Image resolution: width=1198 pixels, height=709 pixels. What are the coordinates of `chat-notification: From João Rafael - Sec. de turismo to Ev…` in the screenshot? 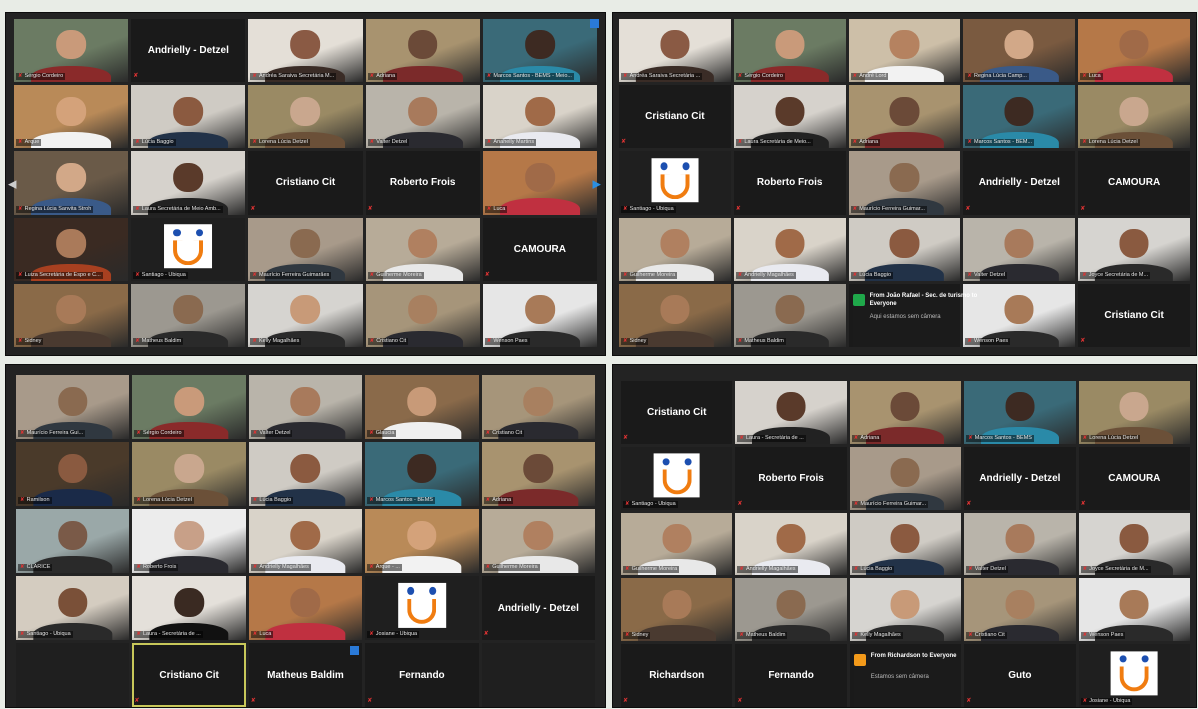 It's located at (914, 319).